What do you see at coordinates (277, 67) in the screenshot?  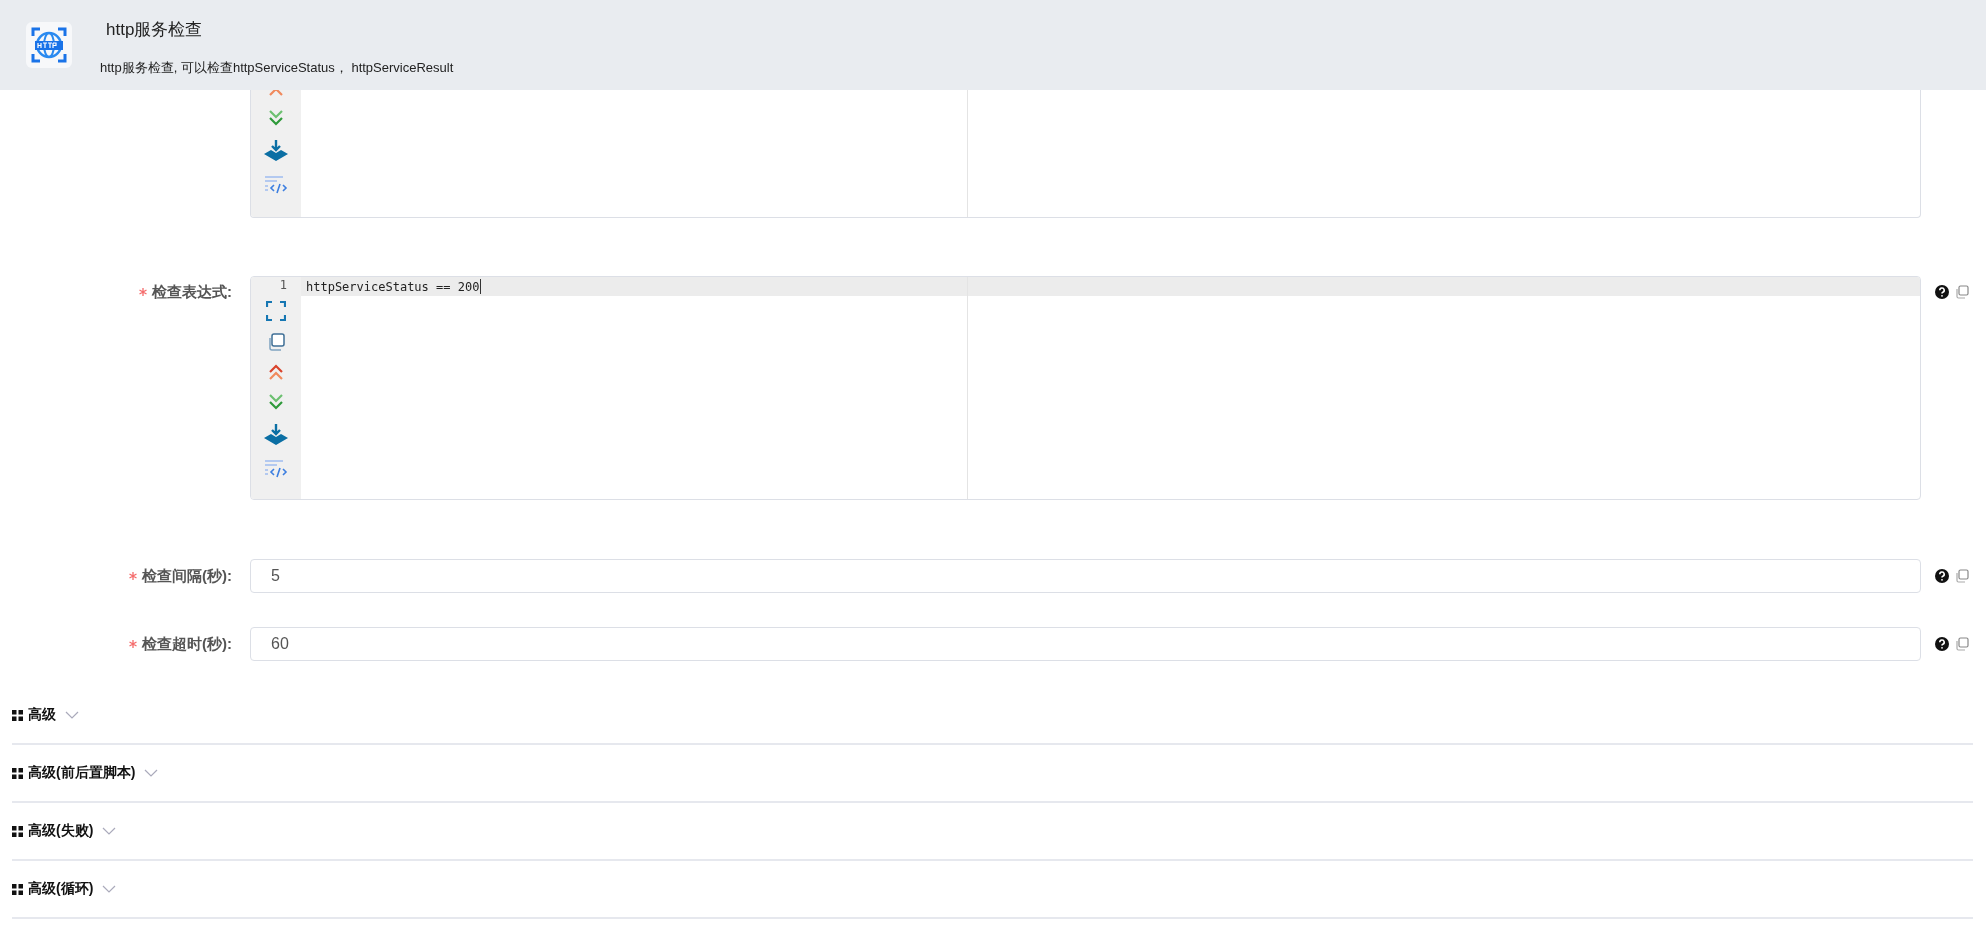 I see `page-description: http服务检查, 可以检查httpServiceStatus， httpServiceResult` at bounding box center [277, 67].